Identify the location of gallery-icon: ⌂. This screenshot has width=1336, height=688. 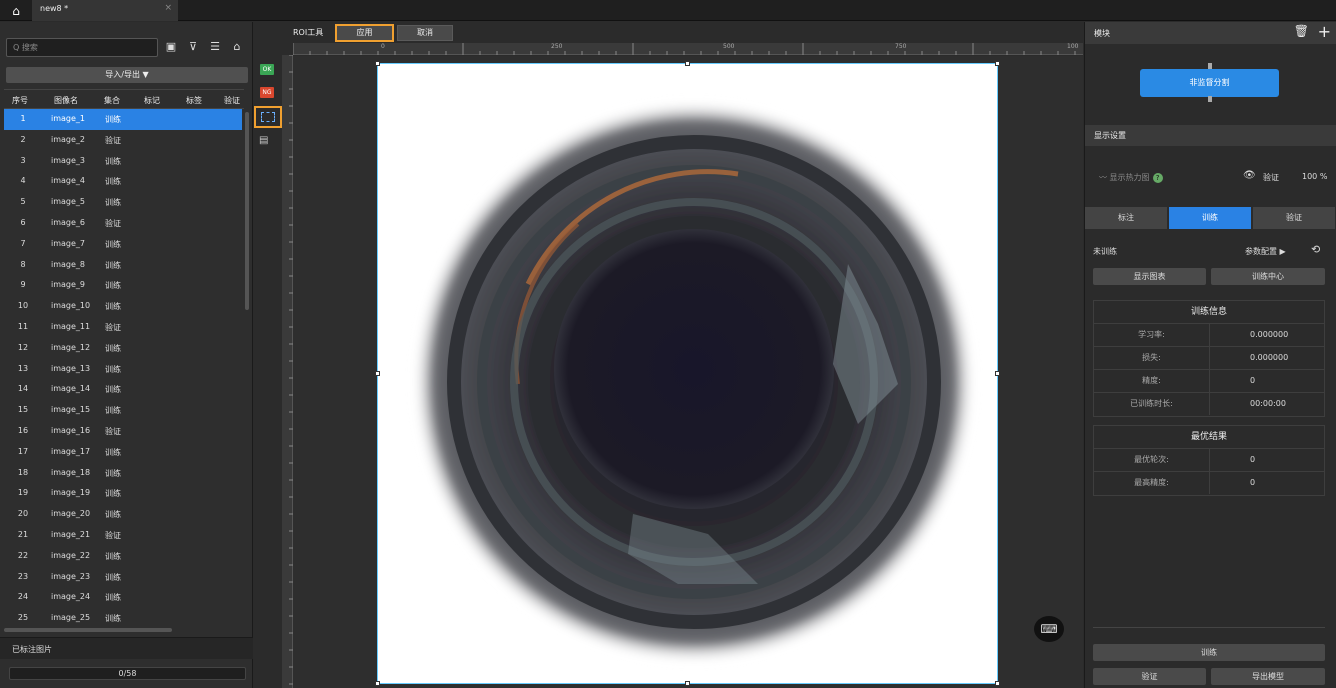
(237, 47).